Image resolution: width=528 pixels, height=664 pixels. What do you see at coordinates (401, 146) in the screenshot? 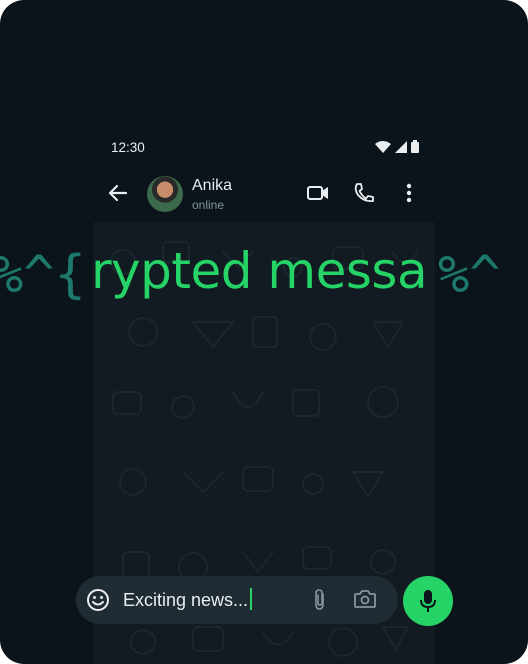
I see `signal-icon` at bounding box center [401, 146].